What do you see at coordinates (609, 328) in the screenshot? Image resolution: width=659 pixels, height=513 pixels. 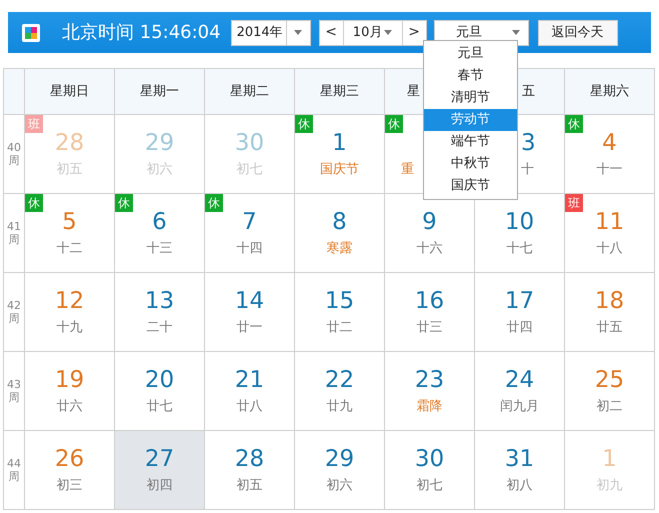 I see `lunar-date: 廿五` at bounding box center [609, 328].